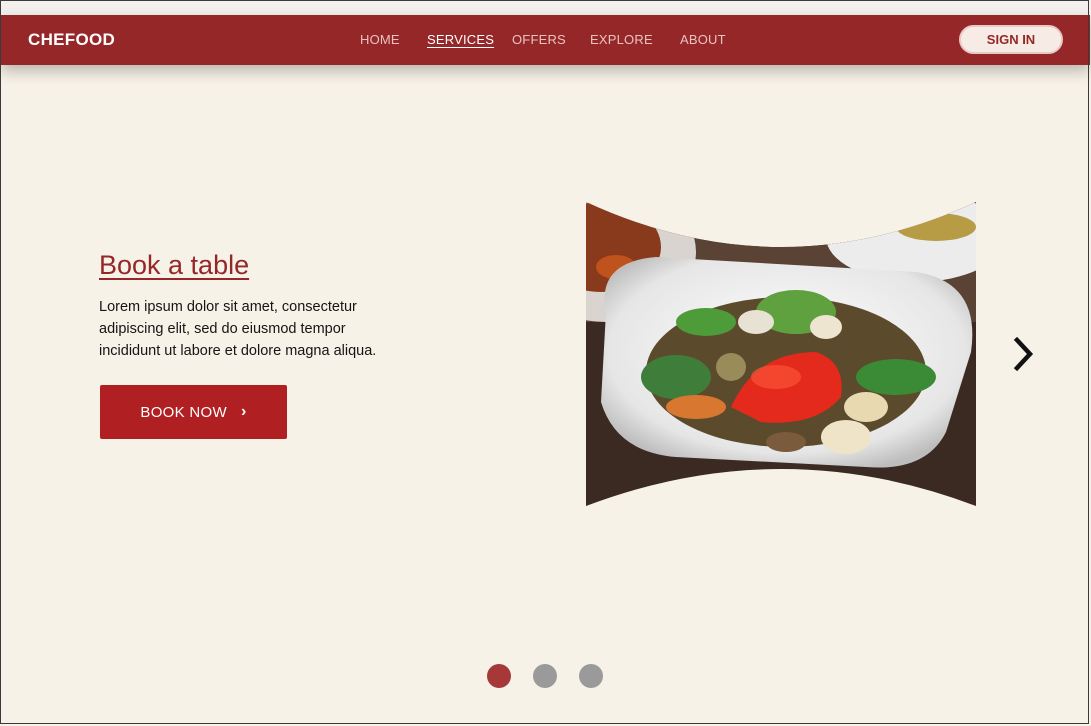 Image resolution: width=1091 pixels, height=726 pixels. What do you see at coordinates (243, 411) in the screenshot?
I see `chevron-right-icon: ›` at bounding box center [243, 411].